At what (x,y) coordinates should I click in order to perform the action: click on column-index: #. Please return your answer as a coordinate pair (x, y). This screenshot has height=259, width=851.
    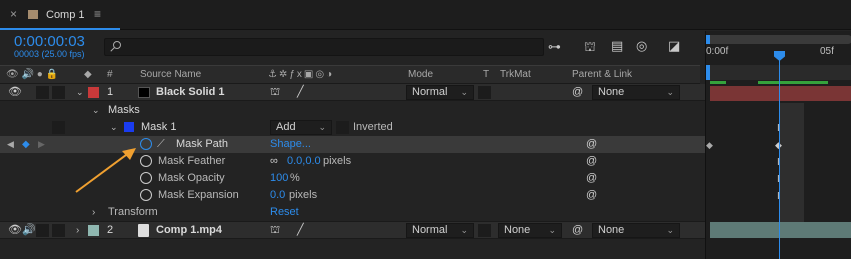
    Looking at the image, I should click on (110, 74).